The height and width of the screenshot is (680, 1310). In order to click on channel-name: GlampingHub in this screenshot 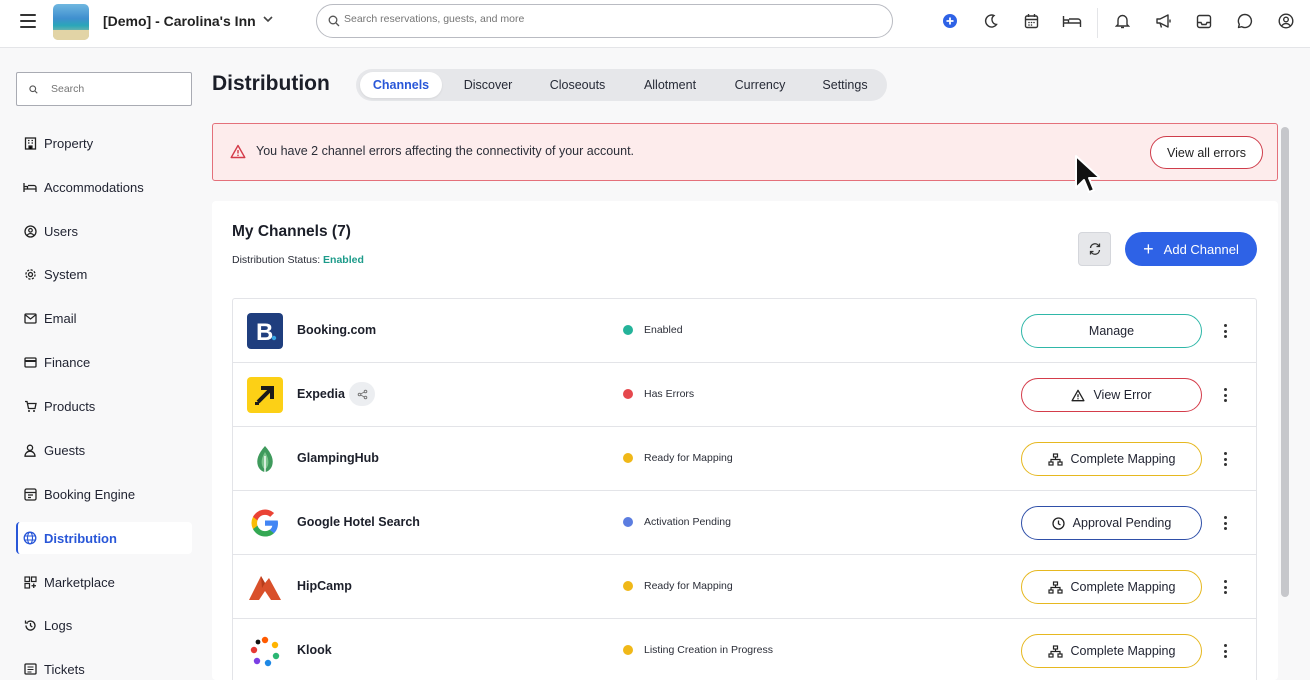, I will do `click(338, 458)`.